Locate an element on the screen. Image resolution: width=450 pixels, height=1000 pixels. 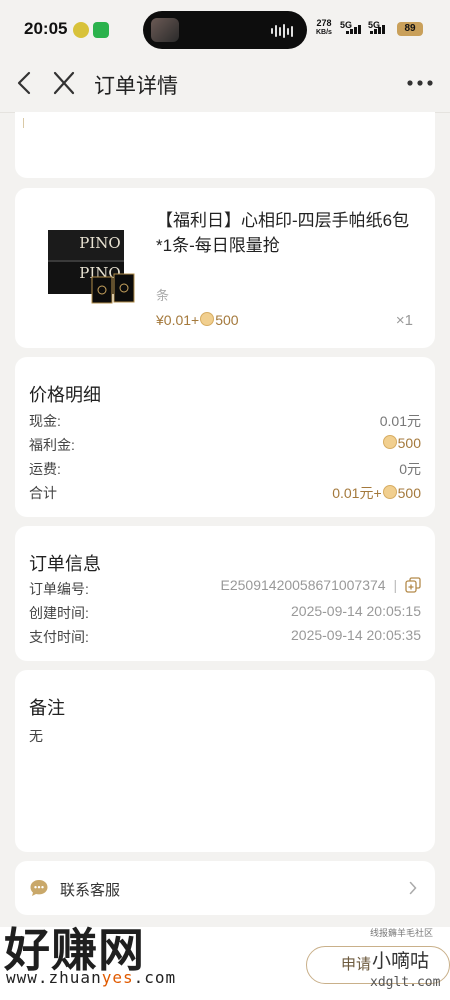
create-time-value: 2025-09-14 20:05:15 is located at coordinates (356, 611).